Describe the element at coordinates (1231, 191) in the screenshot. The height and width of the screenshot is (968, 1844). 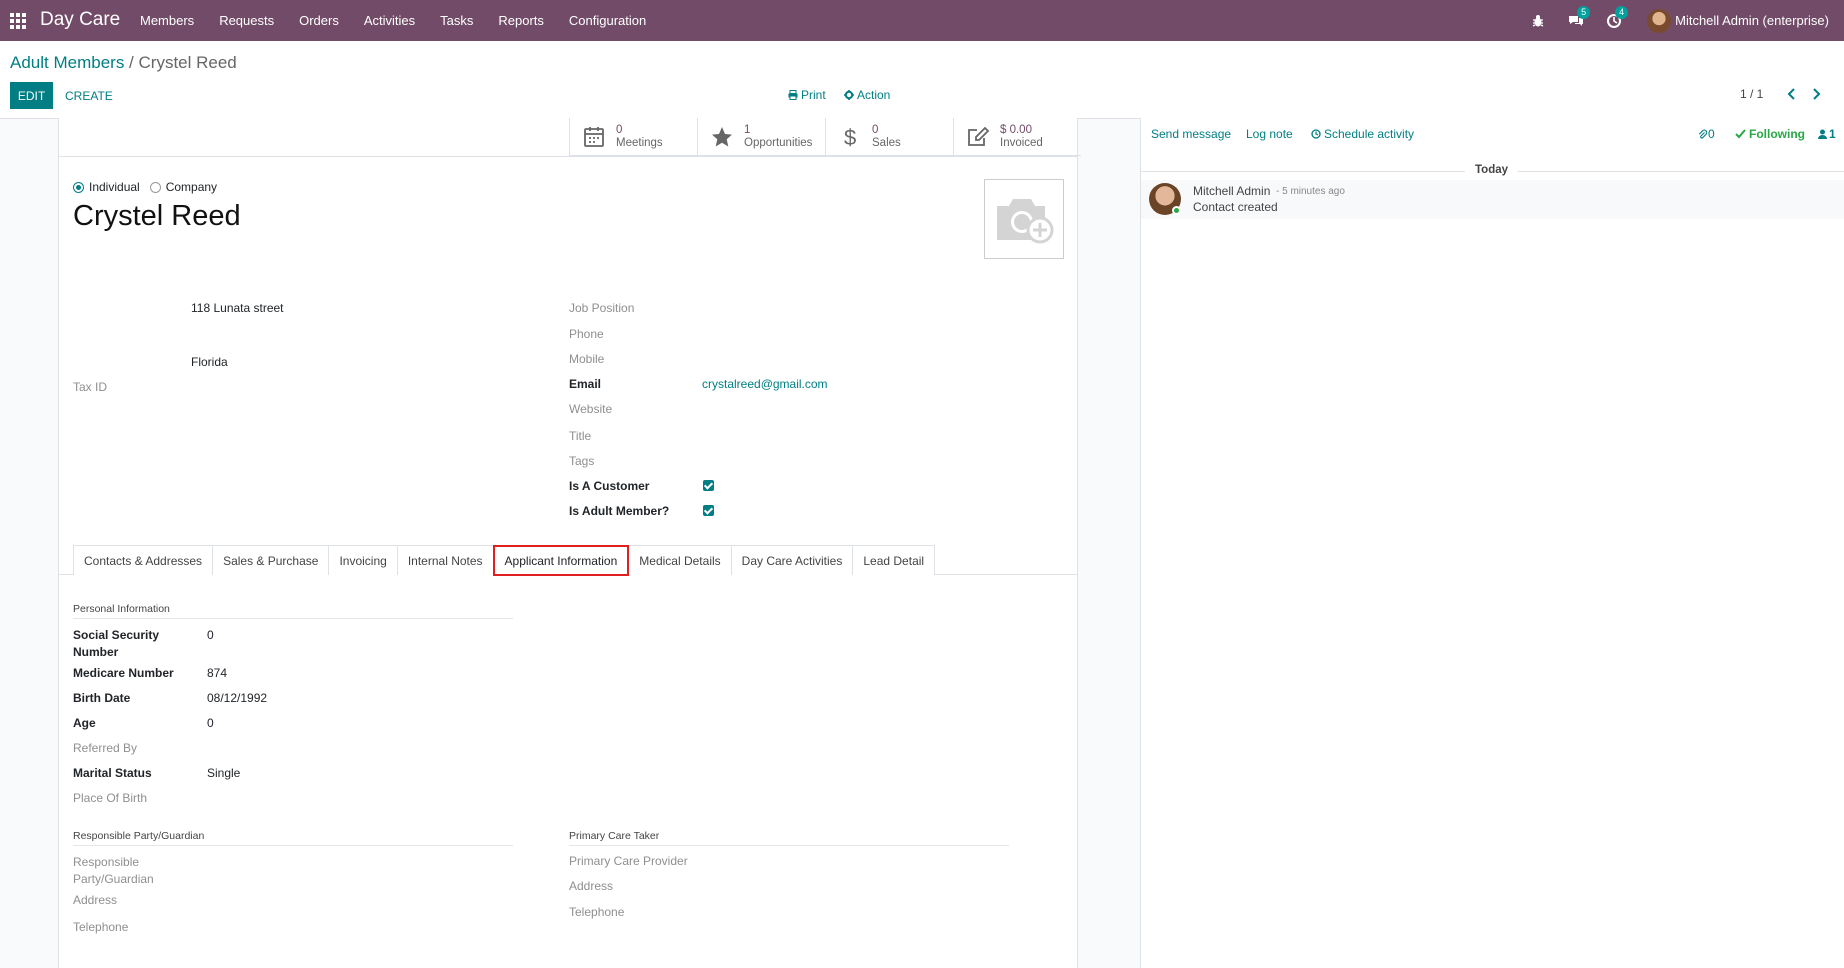
I see `message-author: Mitchell Admin` at that location.